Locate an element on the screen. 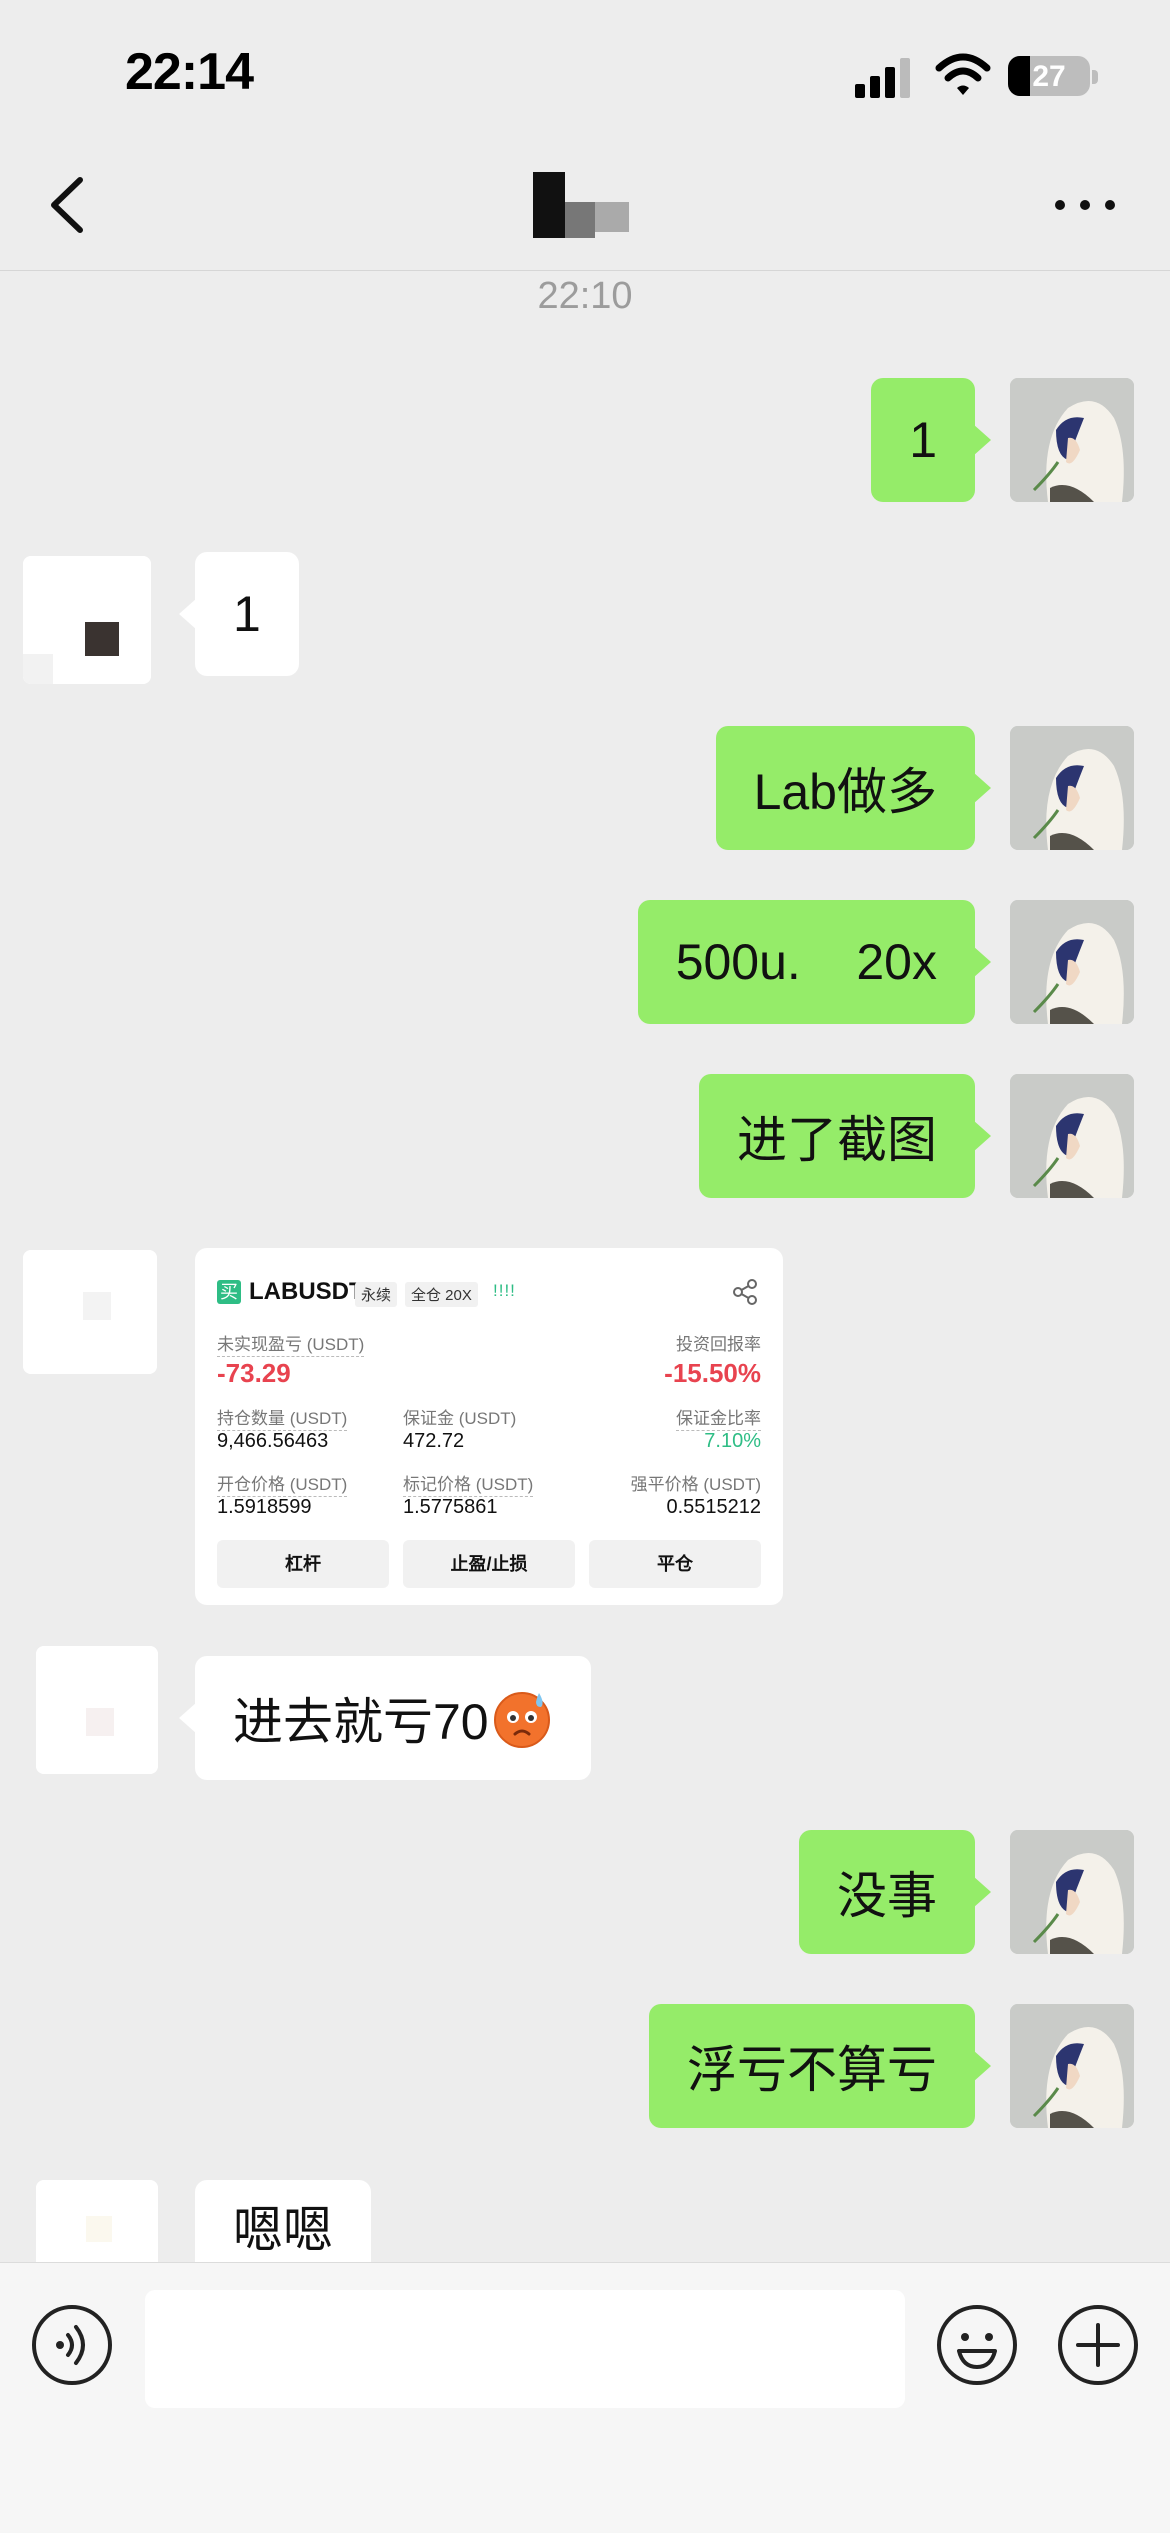  entry-price-value: 1.5918599 is located at coordinates (264, 1507).